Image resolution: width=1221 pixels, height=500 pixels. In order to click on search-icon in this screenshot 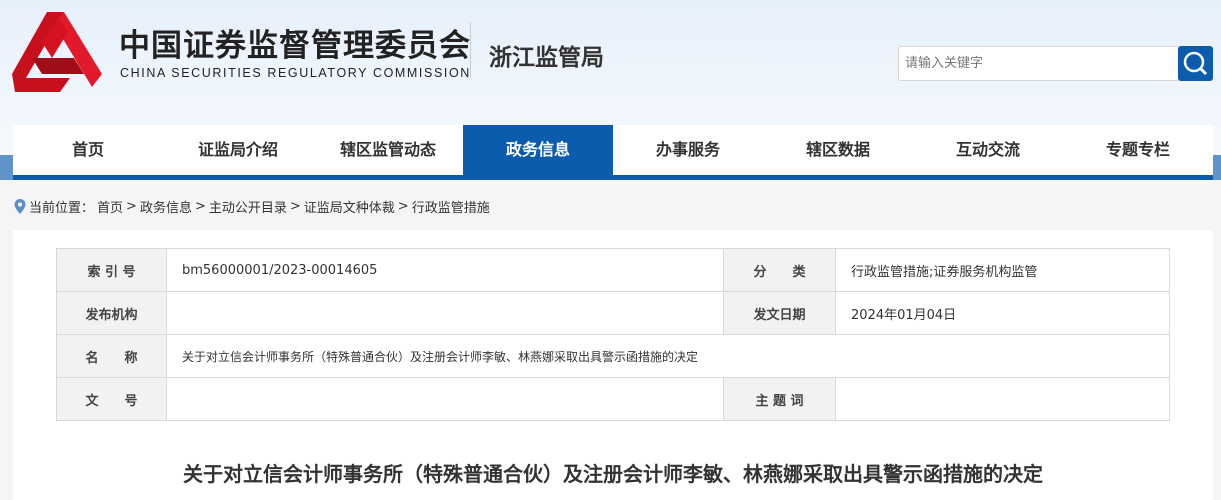, I will do `click(1195, 63)`.